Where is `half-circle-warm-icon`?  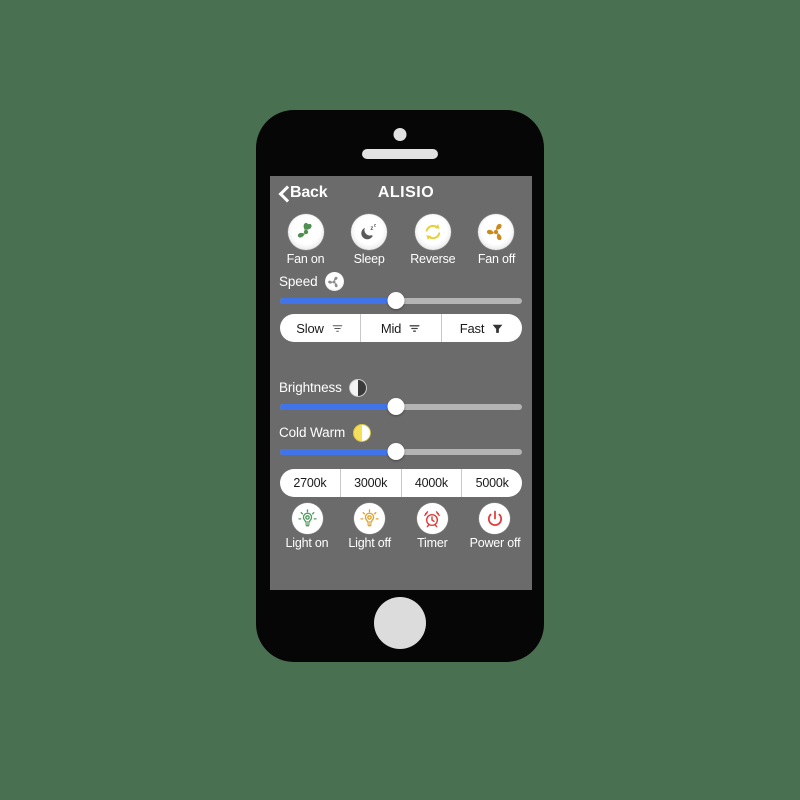
half-circle-warm-icon is located at coordinates (361, 432).